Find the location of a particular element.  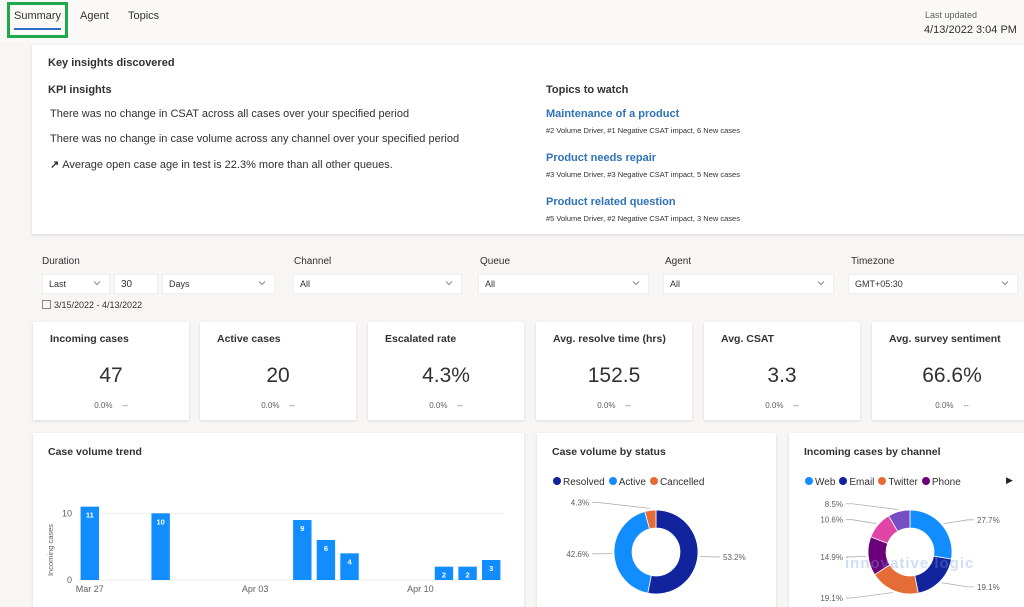

bar-data-label: 11 is located at coordinates (90, 515).